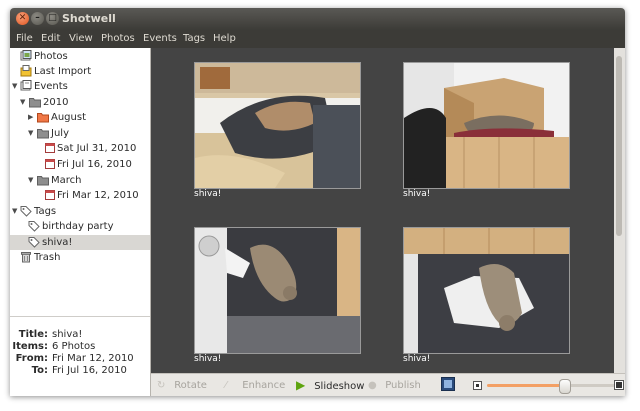 Image resolution: width=640 pixels, height=411 pixels. What do you see at coordinates (51, 86) in the screenshot?
I see `sidebar-item-label: Events` at bounding box center [51, 86].